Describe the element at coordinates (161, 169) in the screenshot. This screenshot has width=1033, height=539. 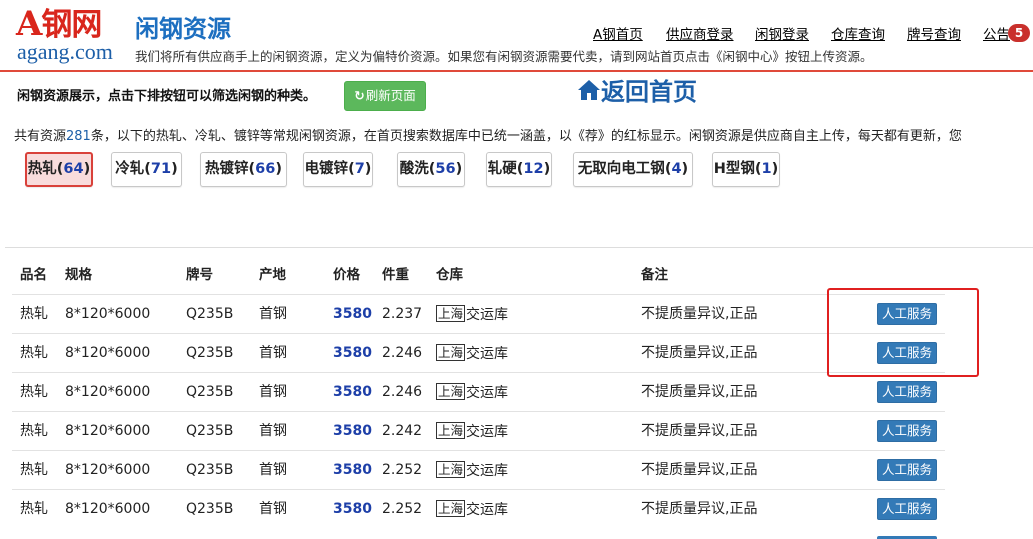
I see `filter-count: 71` at that location.